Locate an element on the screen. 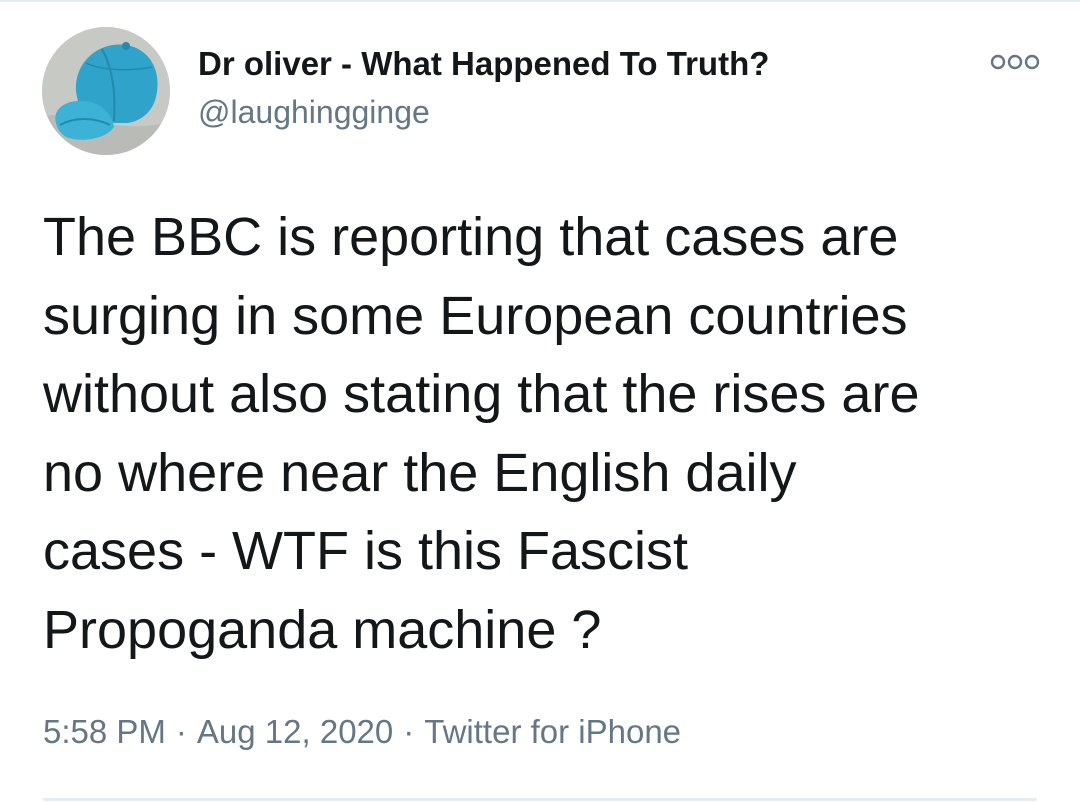  author-handle: @laughingginge is located at coordinates (483, 112).